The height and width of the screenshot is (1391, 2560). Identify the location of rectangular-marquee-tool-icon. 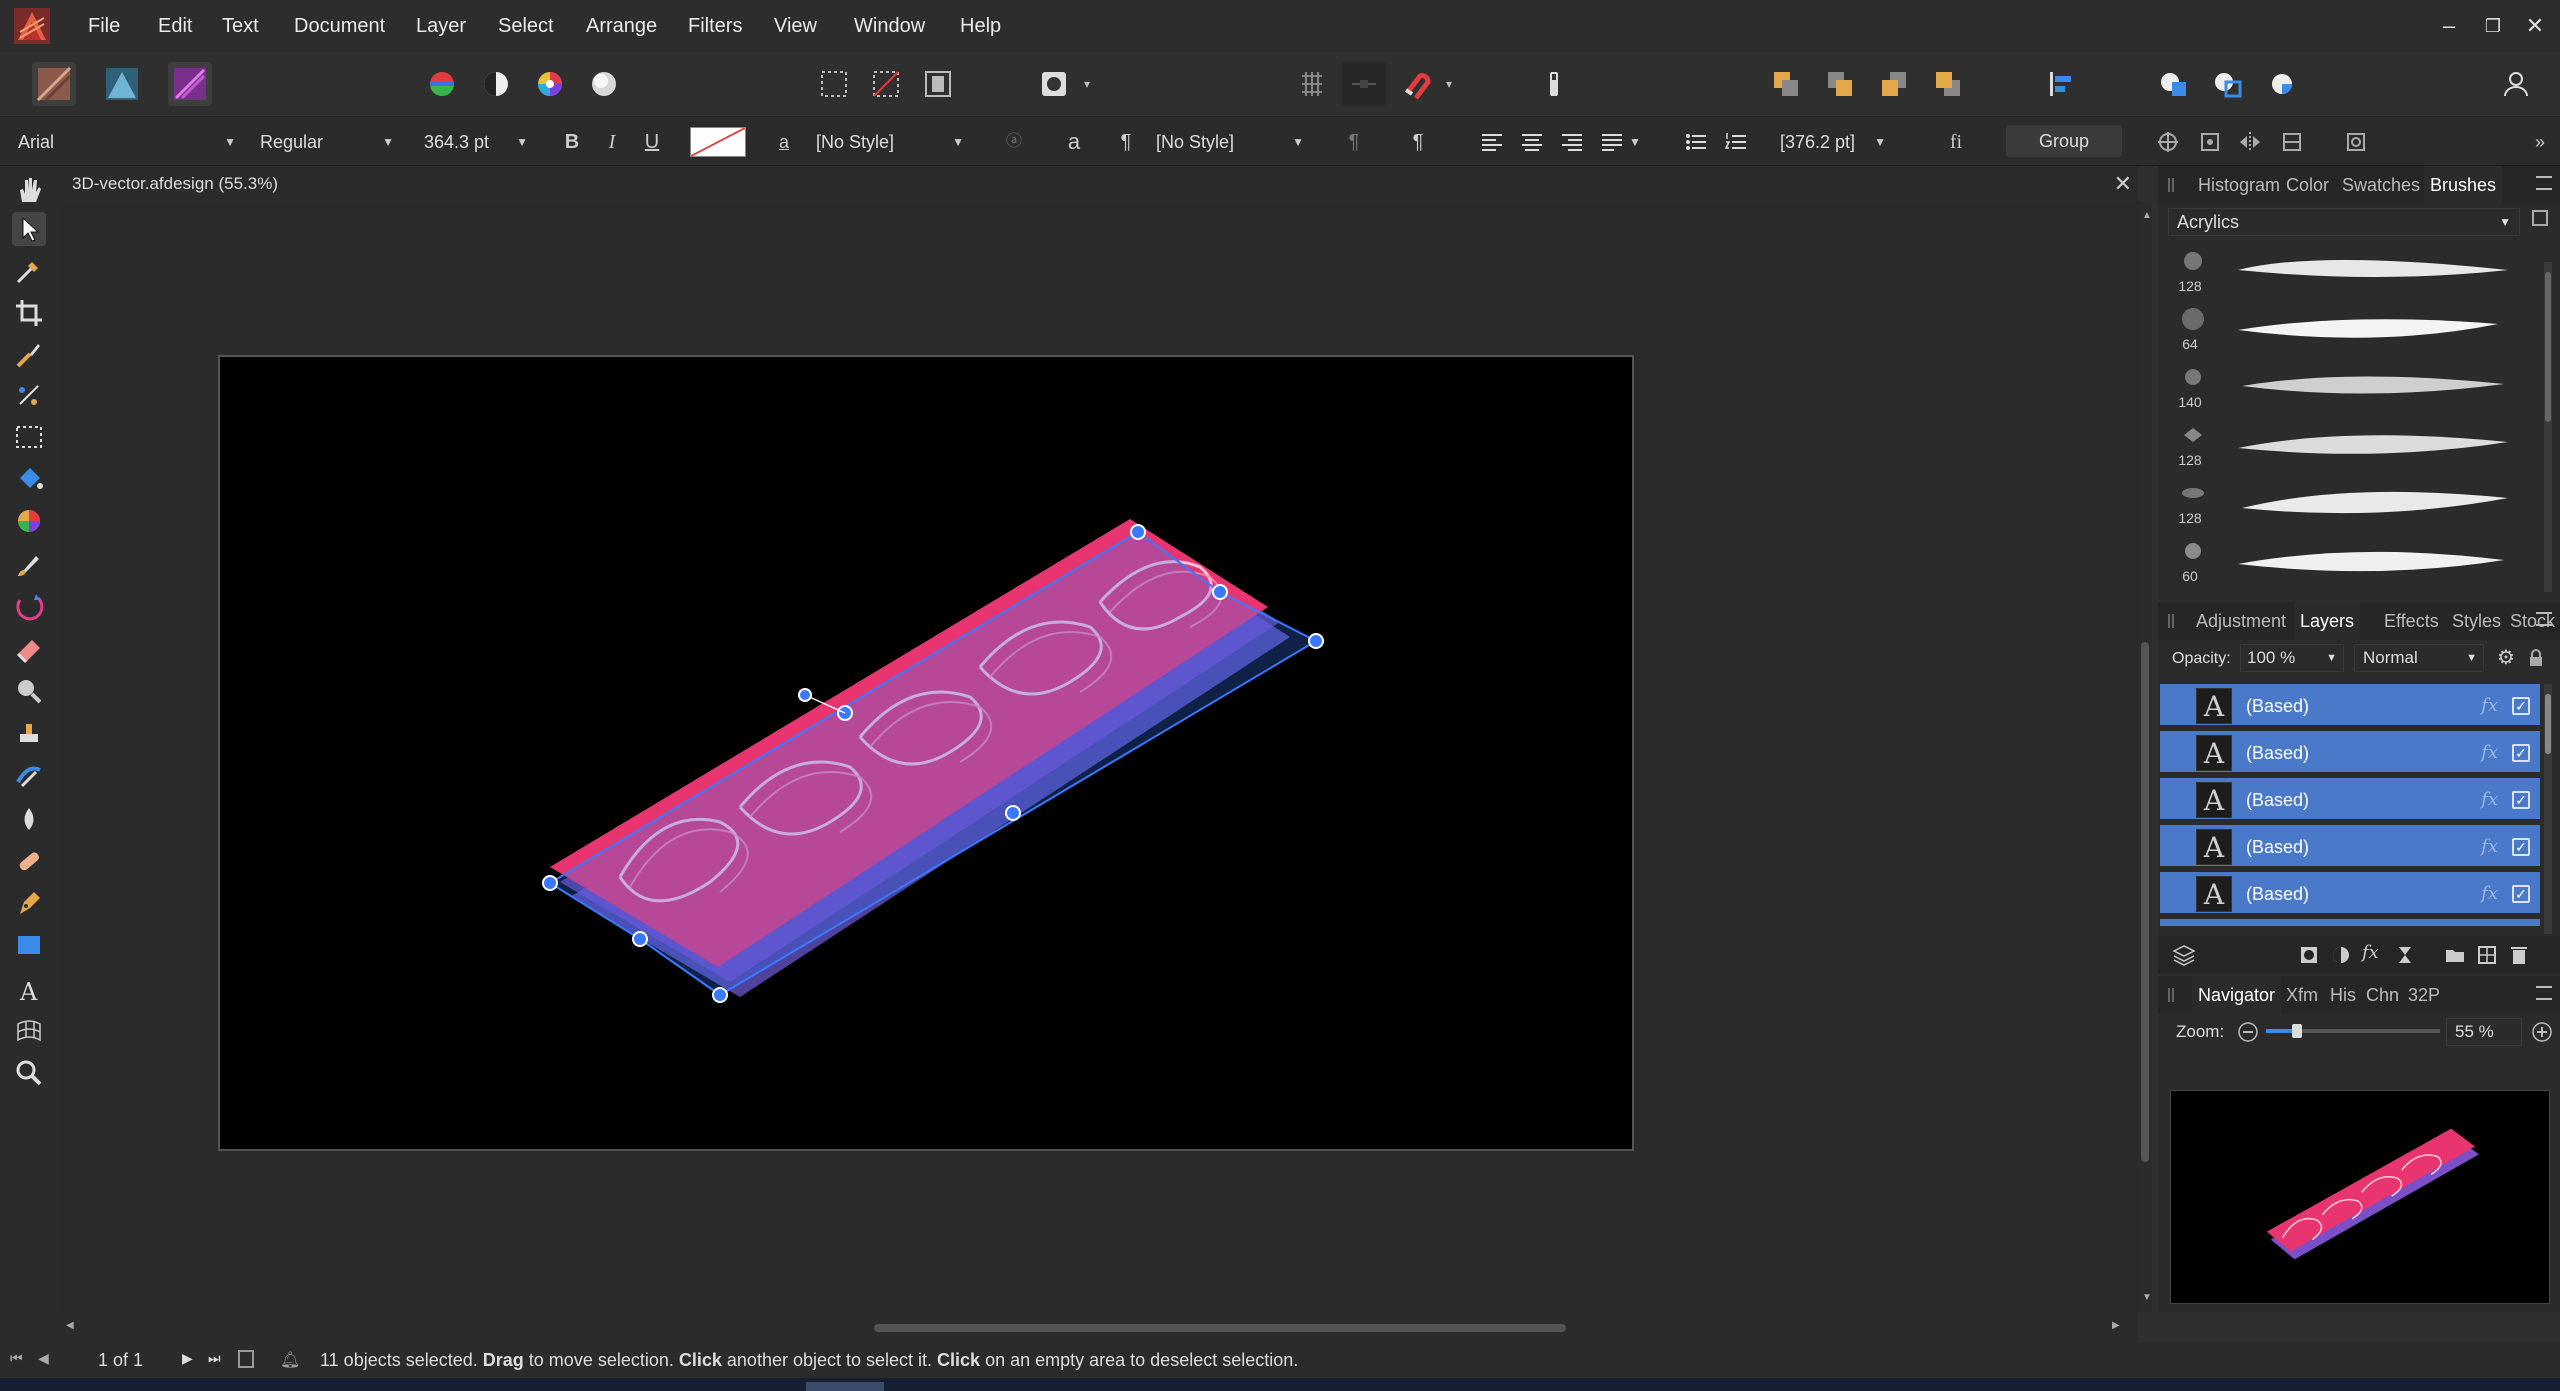
(29, 437).